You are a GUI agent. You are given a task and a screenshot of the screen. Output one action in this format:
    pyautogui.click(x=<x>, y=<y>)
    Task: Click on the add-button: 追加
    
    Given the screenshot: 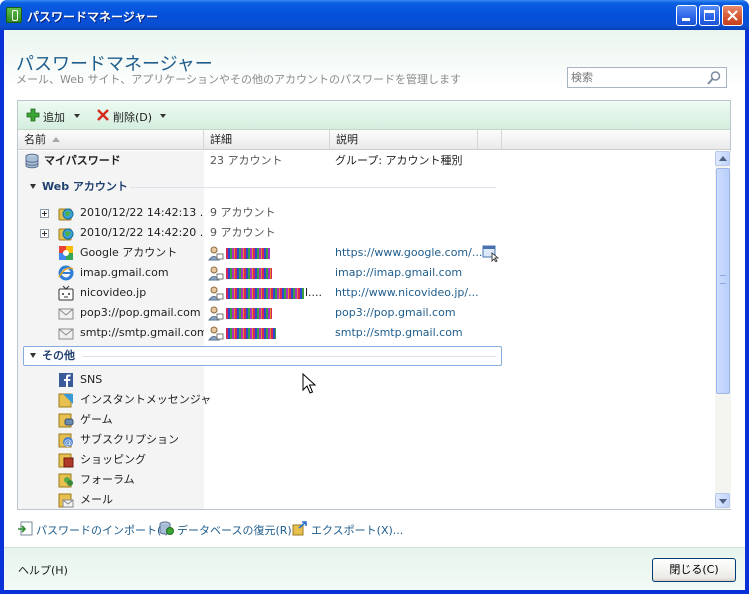 What is the action you would take?
    pyautogui.click(x=53, y=116)
    